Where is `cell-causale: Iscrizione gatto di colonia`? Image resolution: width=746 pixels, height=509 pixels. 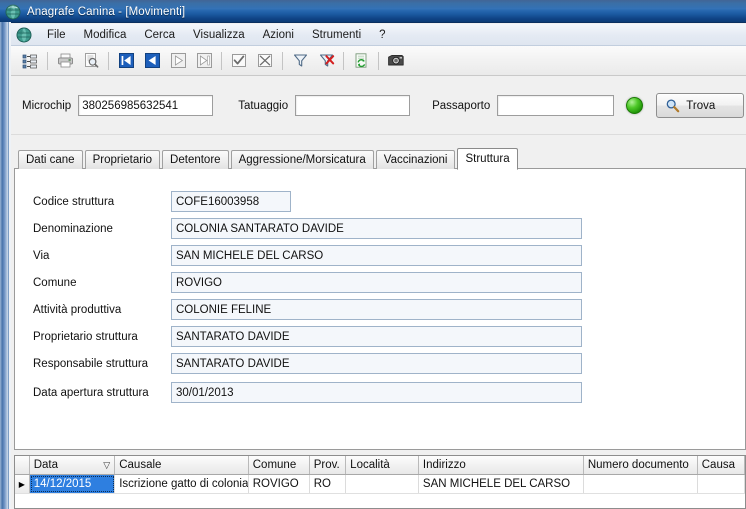
cell-causale: Iscrizione gatto di colonia is located at coordinates (182, 484).